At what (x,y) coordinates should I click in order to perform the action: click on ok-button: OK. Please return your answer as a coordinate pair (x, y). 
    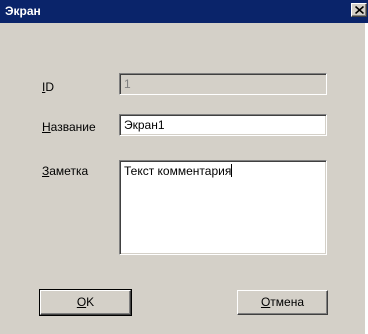
    Looking at the image, I should click on (85, 302).